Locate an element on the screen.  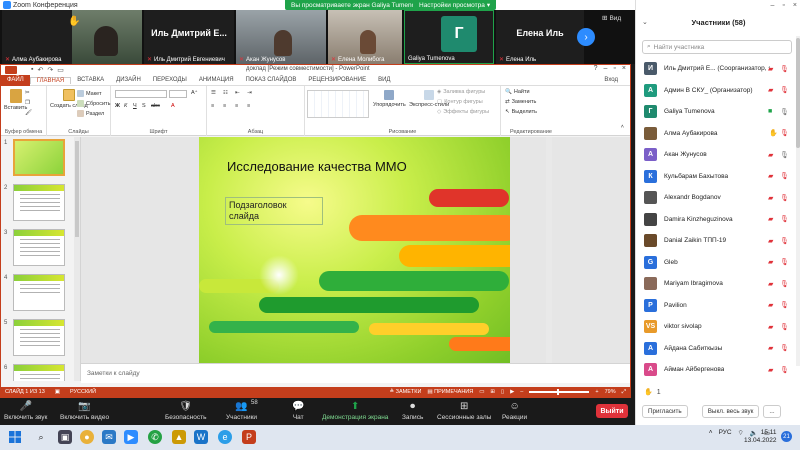
outdent-button: ⇥ is located at coordinates (249, 93).